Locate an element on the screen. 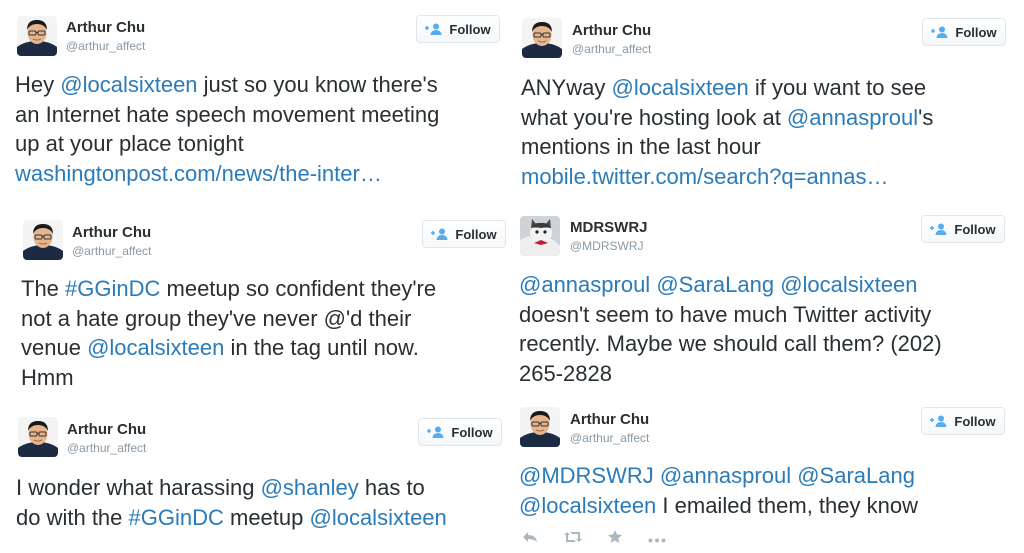  star-icon is located at coordinates (615, 539).